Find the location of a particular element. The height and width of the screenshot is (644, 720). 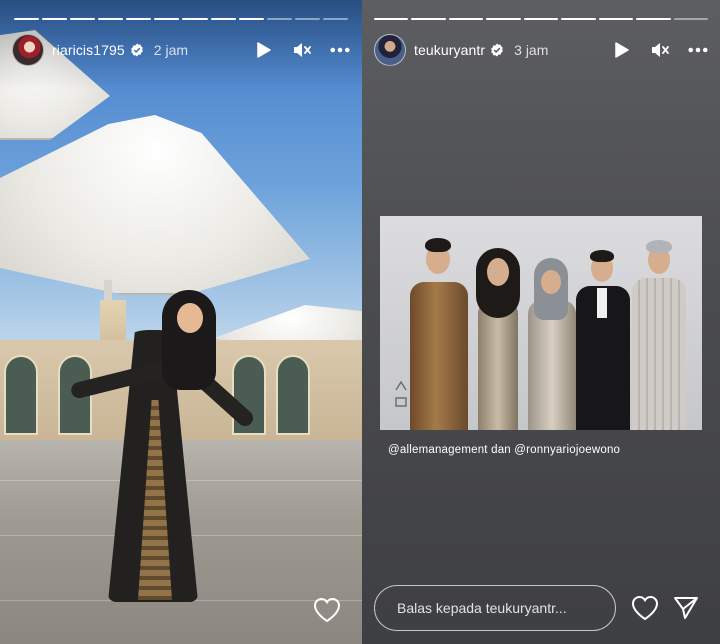

username: teukuryantr is located at coordinates (449, 50).